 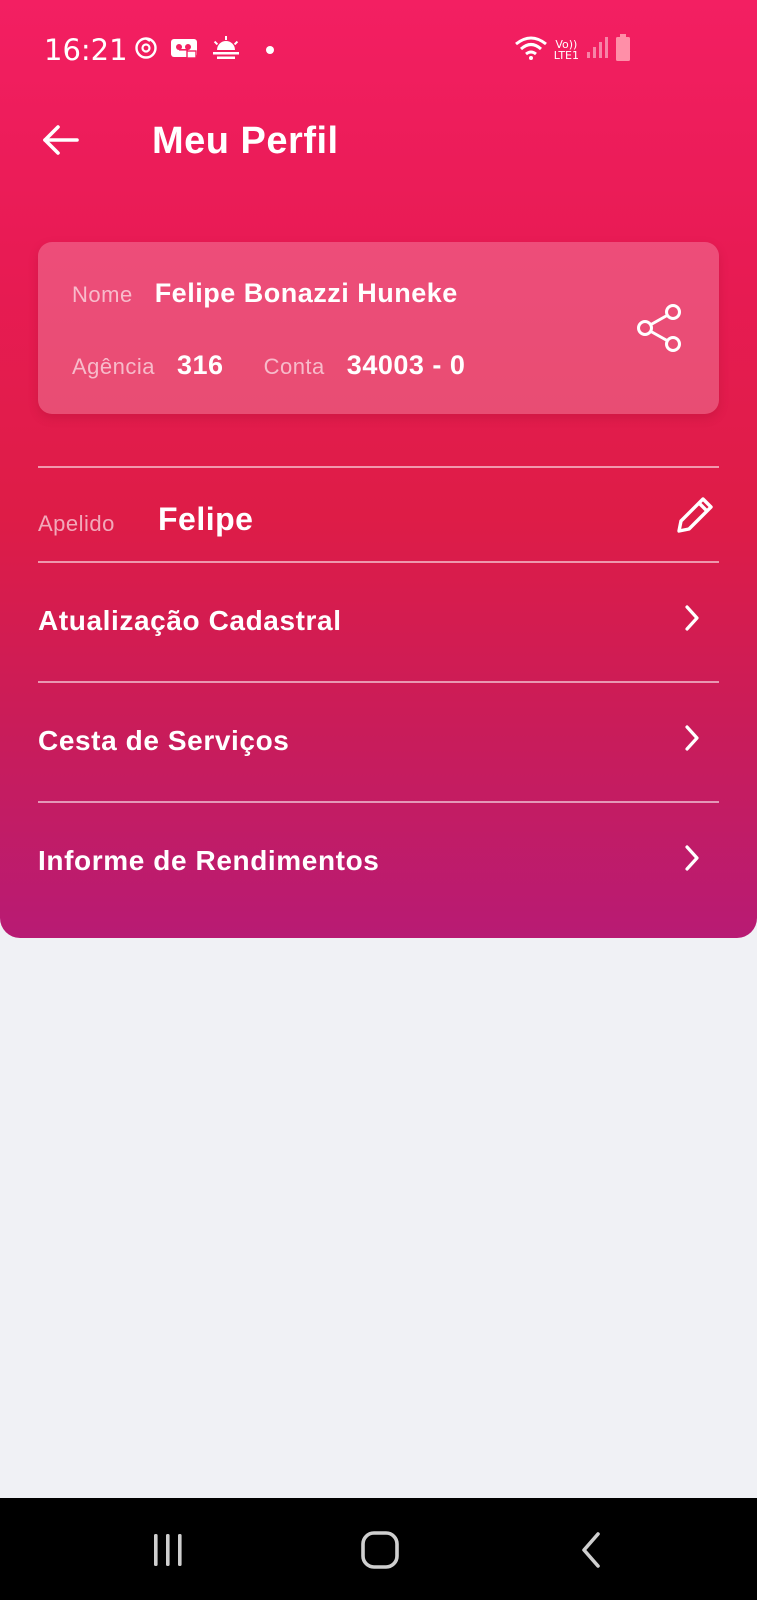 I want to click on menu-item-label: Informe de Rendimentos, so click(x=209, y=860).